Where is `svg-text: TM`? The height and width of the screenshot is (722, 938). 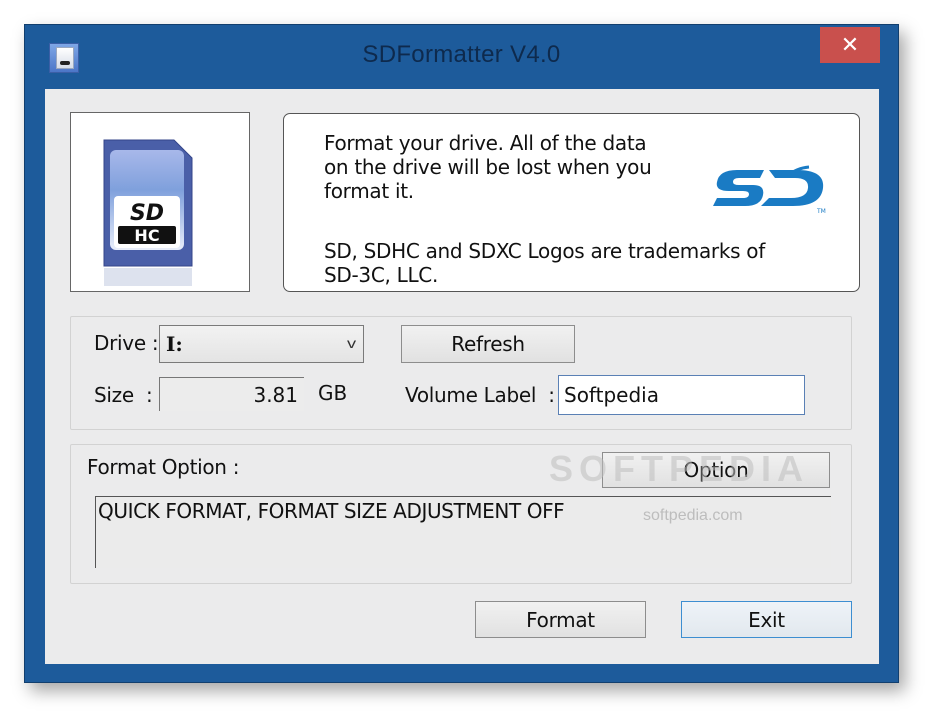
svg-text: TM is located at coordinates (821, 211).